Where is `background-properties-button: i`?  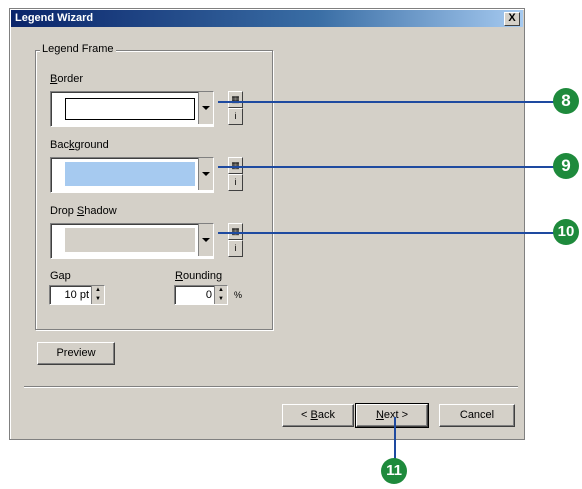
background-properties-button: i is located at coordinates (235, 182).